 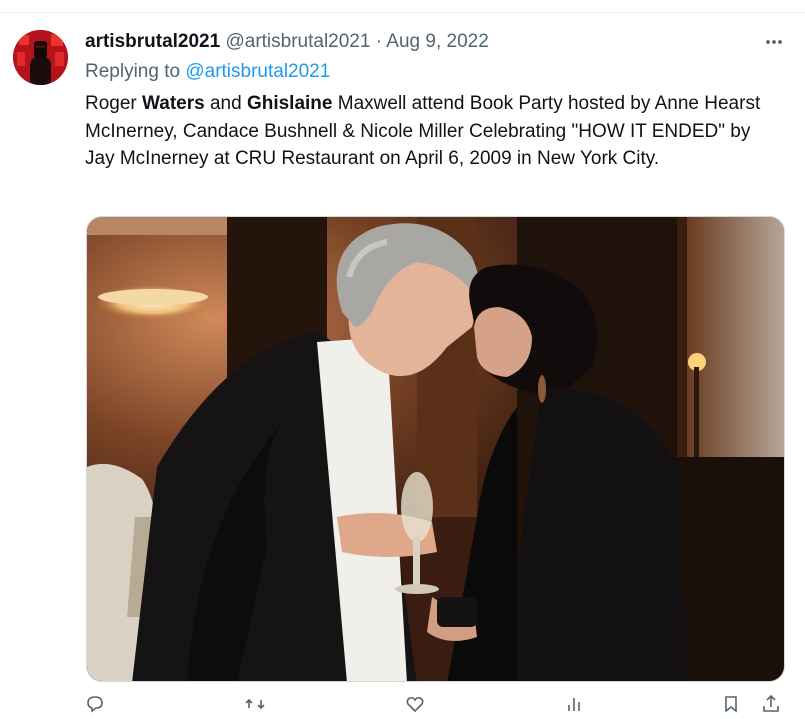 I want to click on reply-icon, so click(x=95, y=704).